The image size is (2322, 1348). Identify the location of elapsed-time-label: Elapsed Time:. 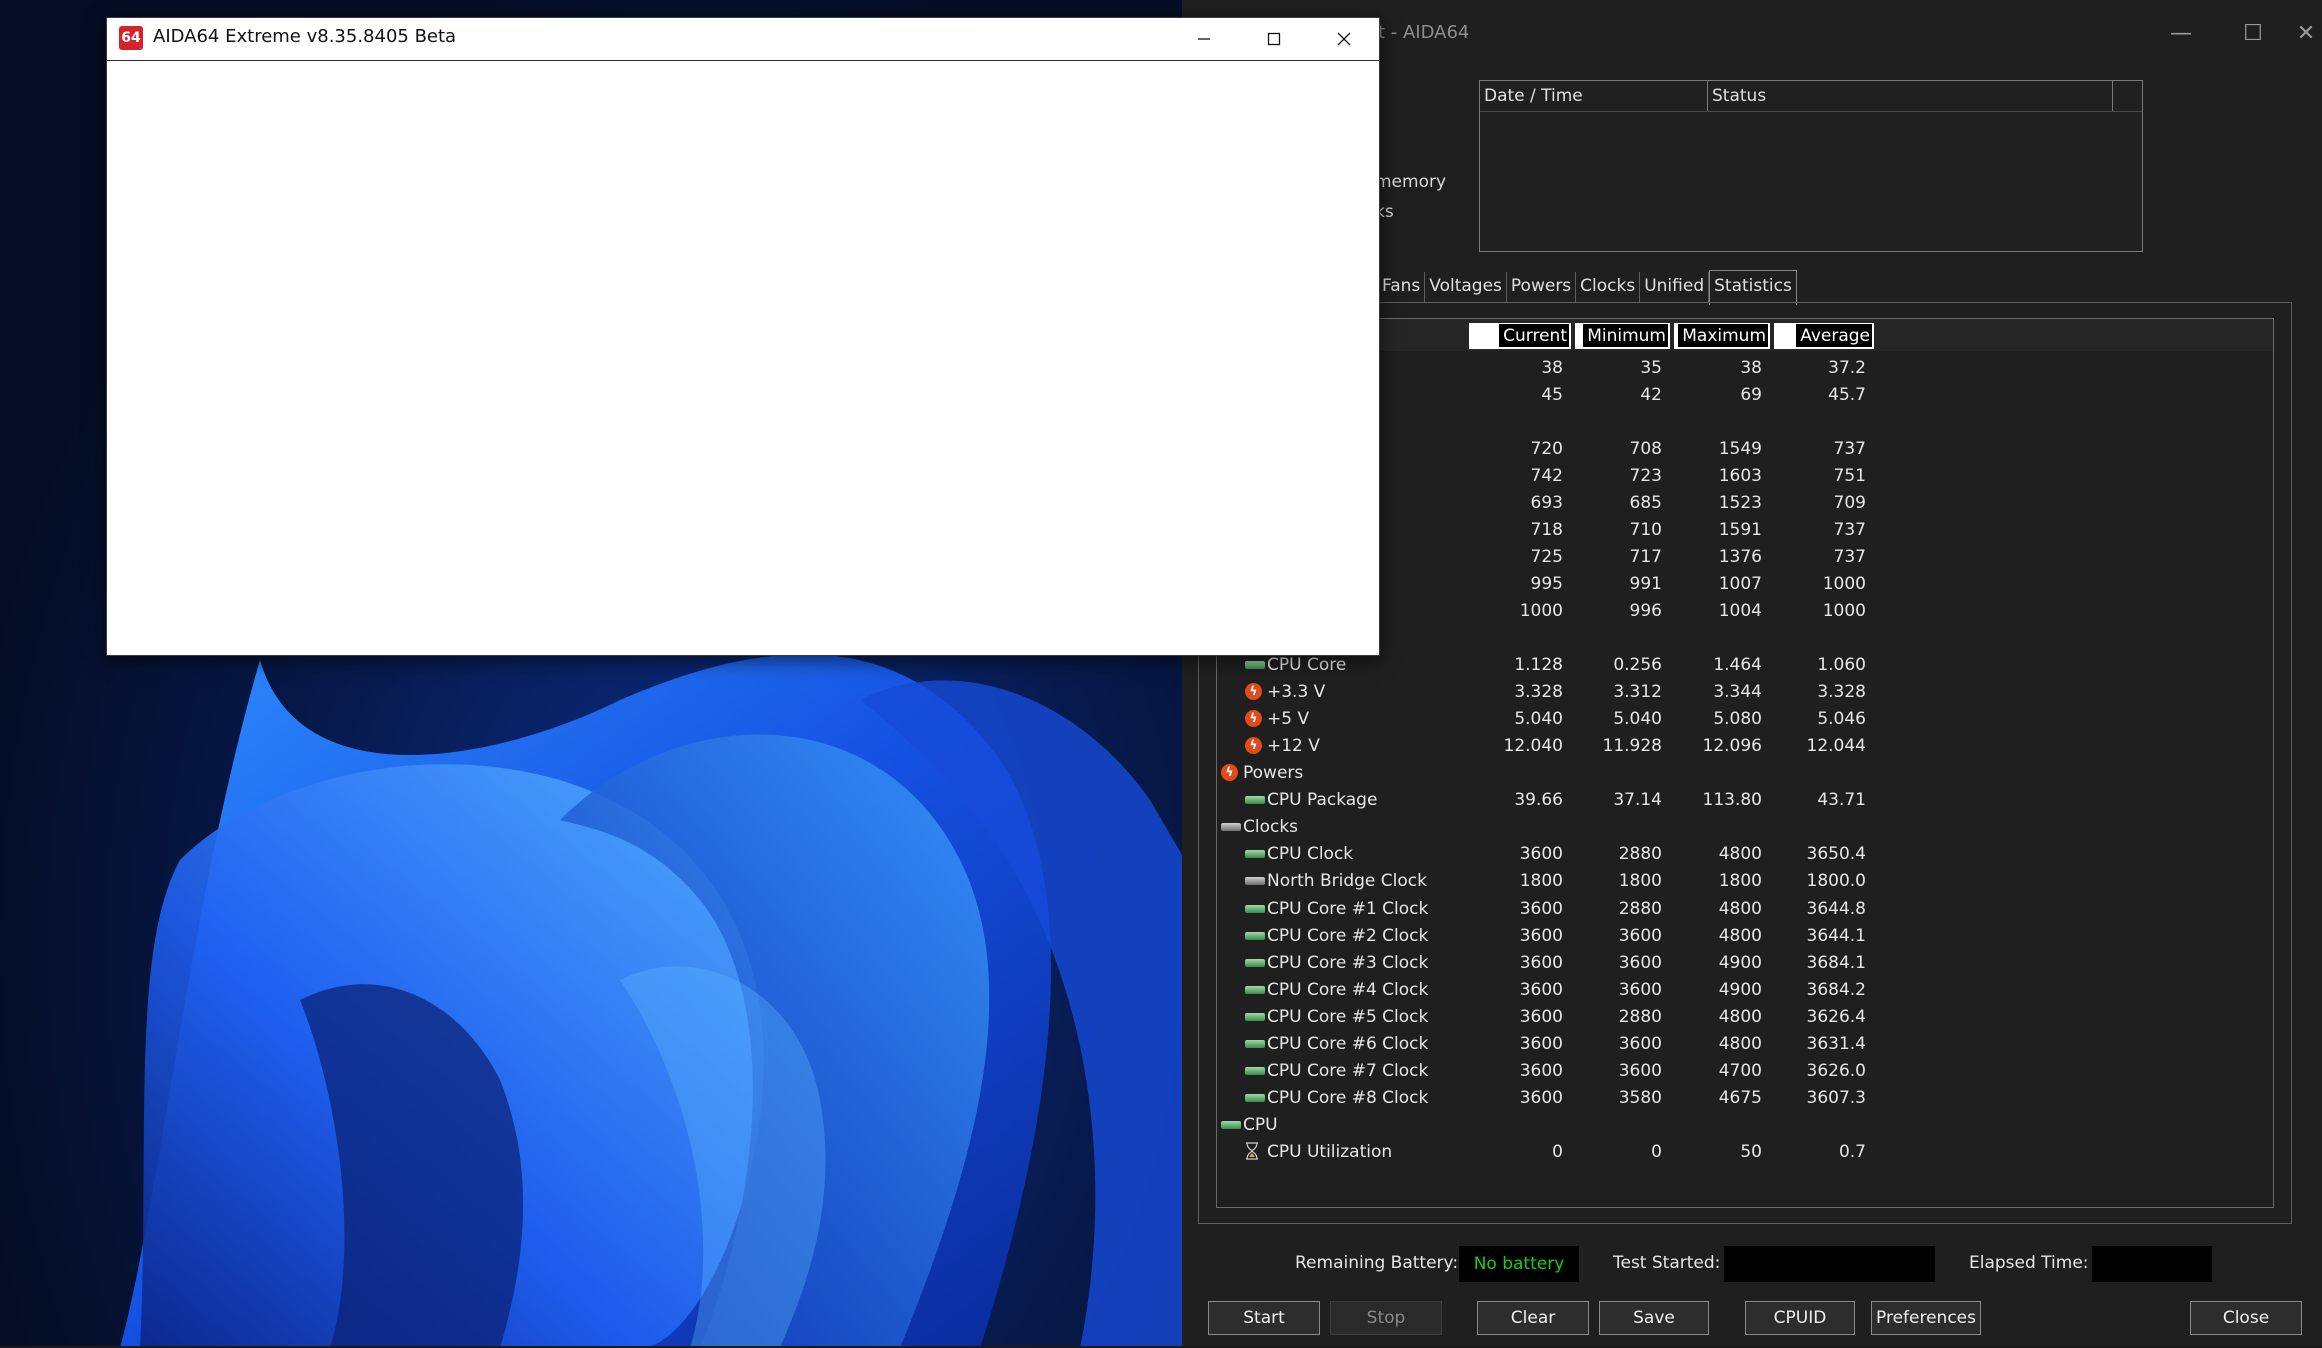
(2029, 1263).